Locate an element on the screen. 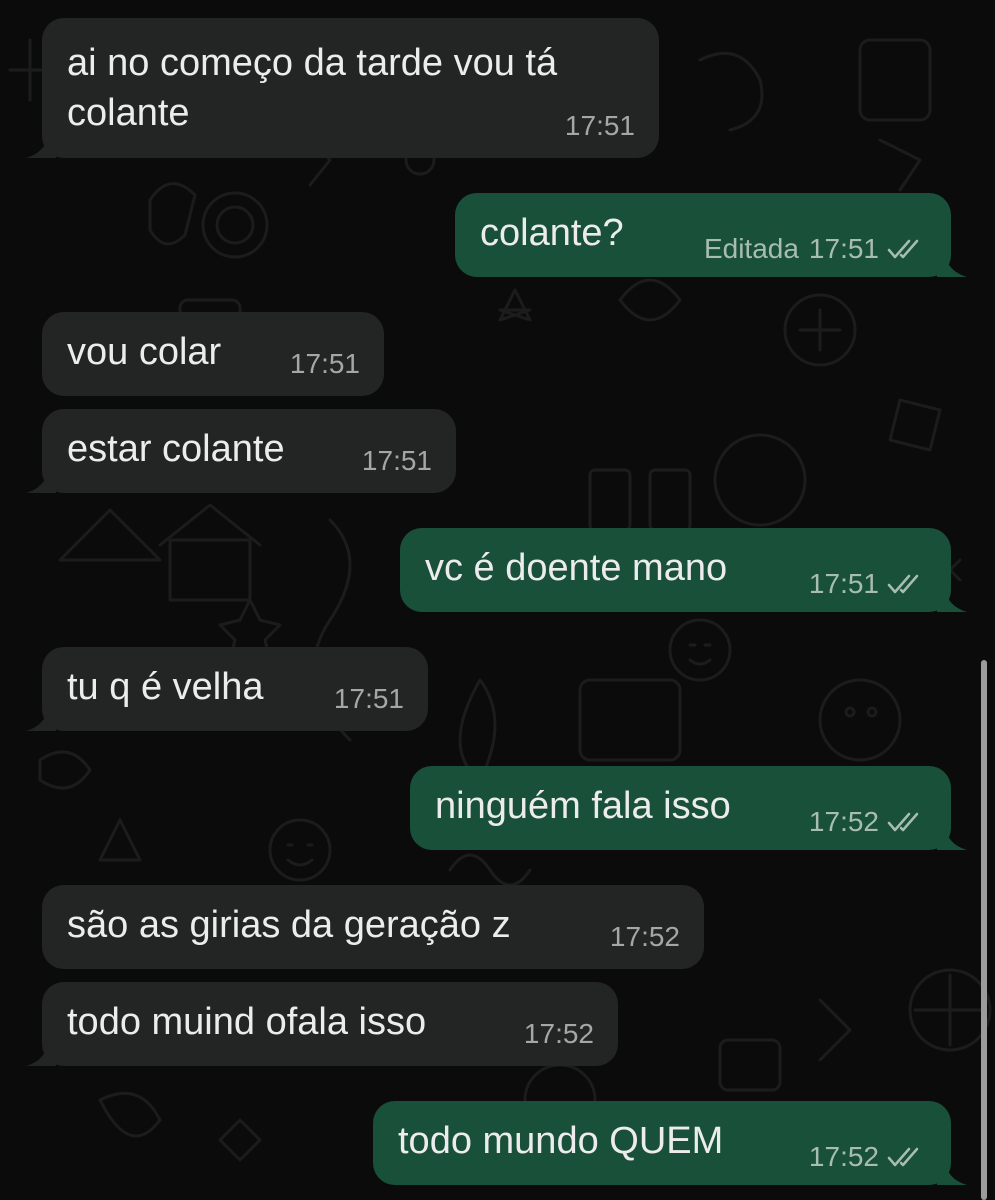 This screenshot has width=995, height=1200. message-bubble-outgoing: ninguém fala isso 17:52 is located at coordinates (688, 808).